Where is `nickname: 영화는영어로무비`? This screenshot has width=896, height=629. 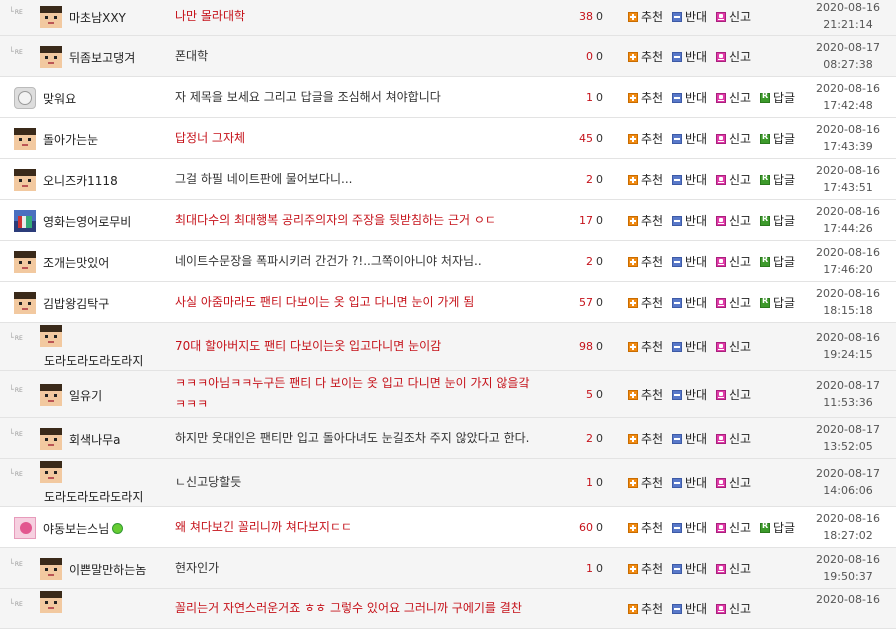 nickname: 영화는영어로무비 is located at coordinates (87, 221).